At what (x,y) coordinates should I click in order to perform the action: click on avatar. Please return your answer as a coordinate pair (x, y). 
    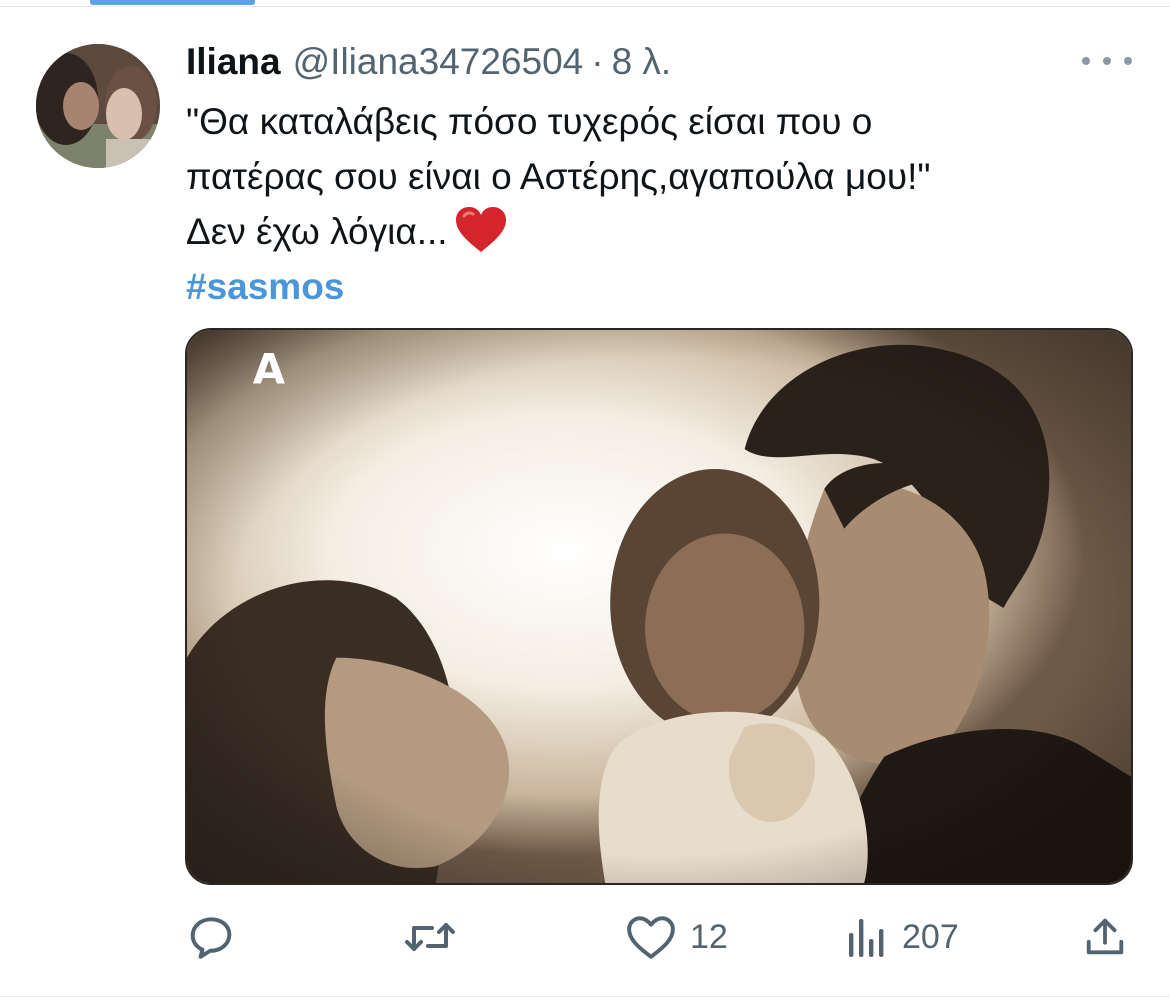
    Looking at the image, I should click on (98, 106).